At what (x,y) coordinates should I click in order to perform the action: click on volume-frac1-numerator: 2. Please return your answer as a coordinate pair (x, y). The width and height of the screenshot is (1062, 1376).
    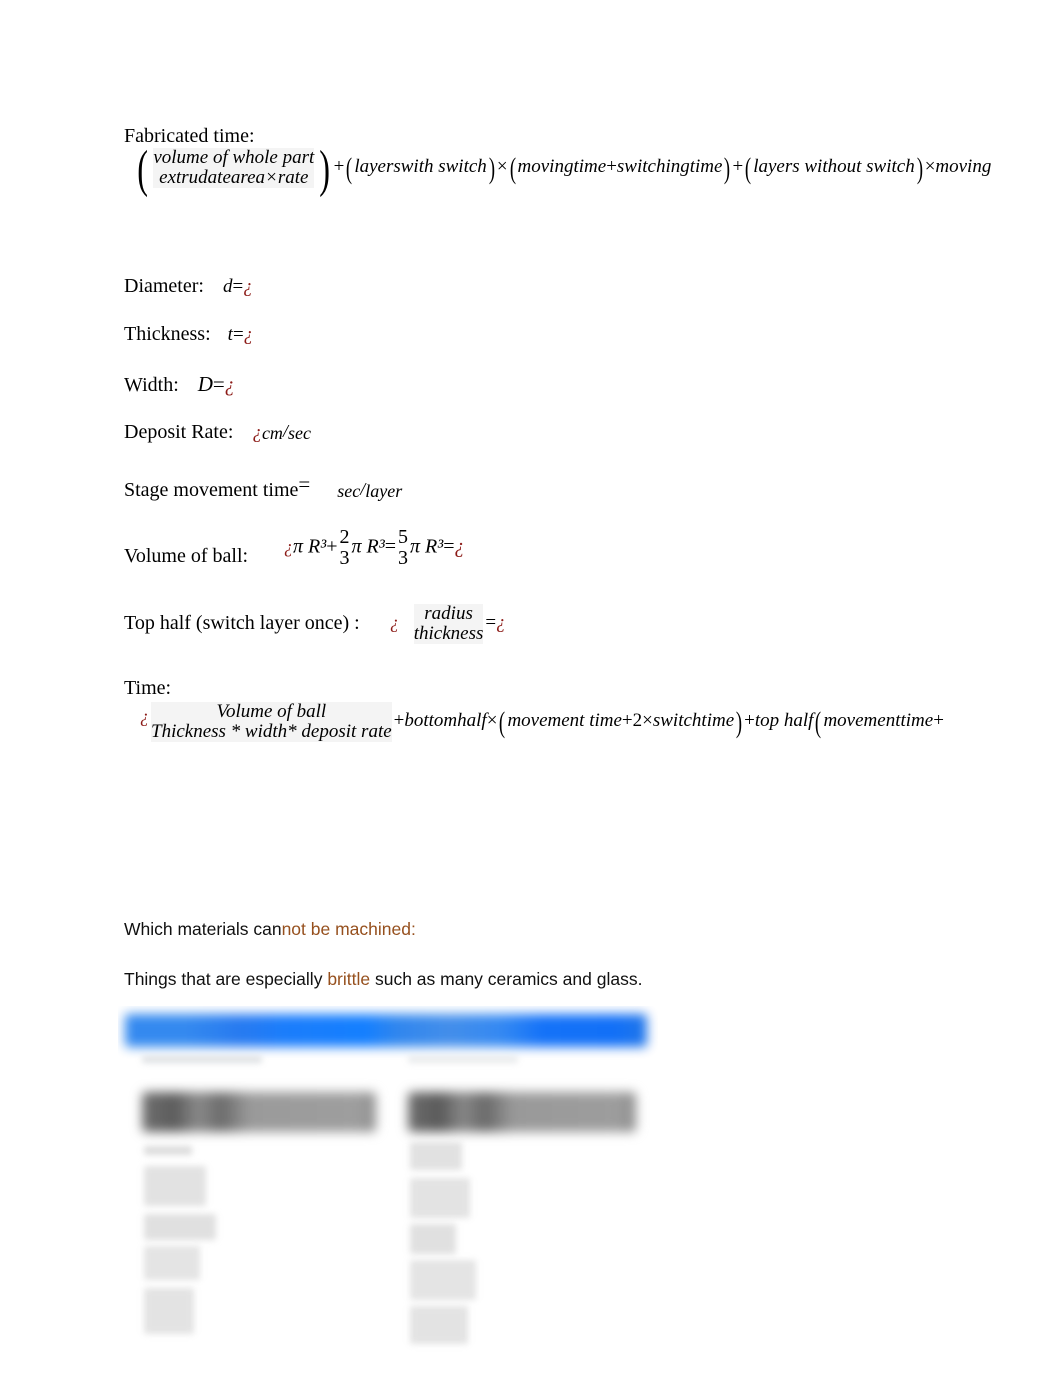
    Looking at the image, I should click on (344, 537).